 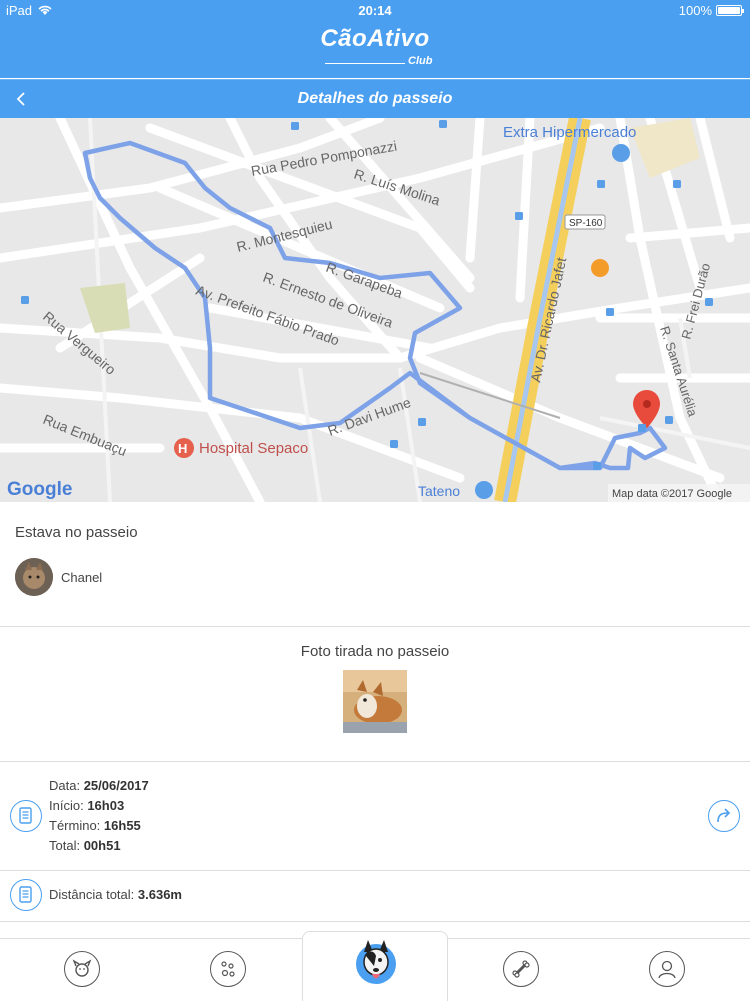 What do you see at coordinates (122, 825) in the screenshot?
I see `end-value: 16h55` at bounding box center [122, 825].